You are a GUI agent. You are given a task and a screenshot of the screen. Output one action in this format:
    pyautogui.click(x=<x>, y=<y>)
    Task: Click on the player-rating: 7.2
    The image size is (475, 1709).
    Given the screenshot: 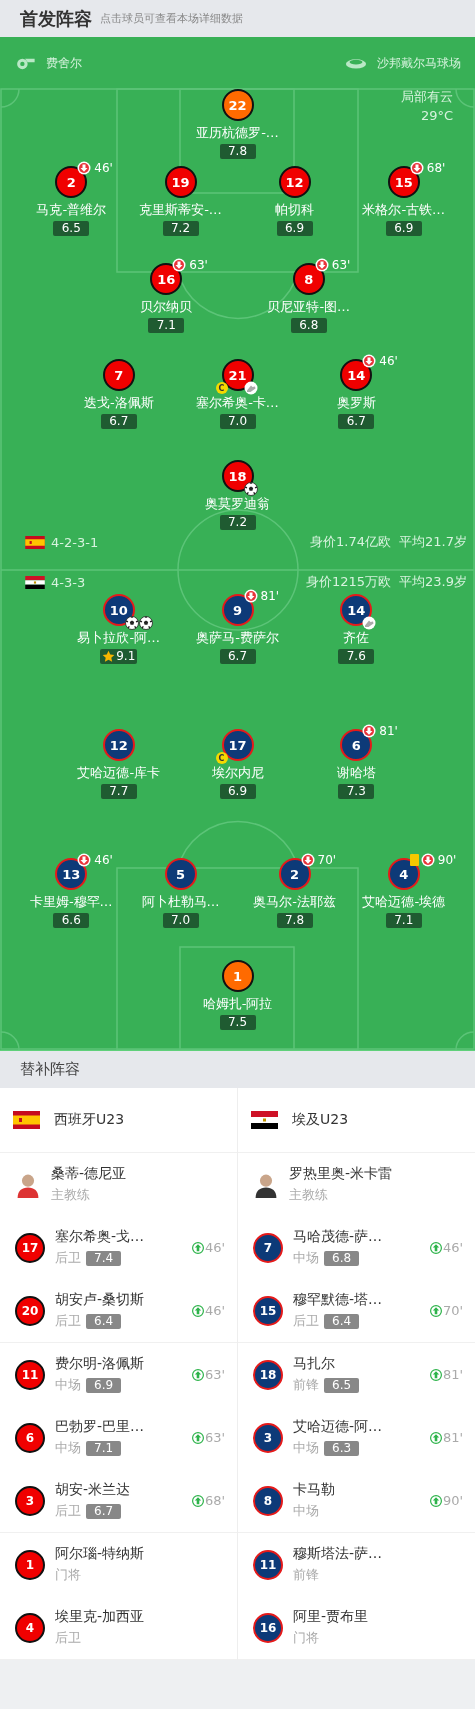 What is the action you would take?
    pyautogui.click(x=180, y=228)
    